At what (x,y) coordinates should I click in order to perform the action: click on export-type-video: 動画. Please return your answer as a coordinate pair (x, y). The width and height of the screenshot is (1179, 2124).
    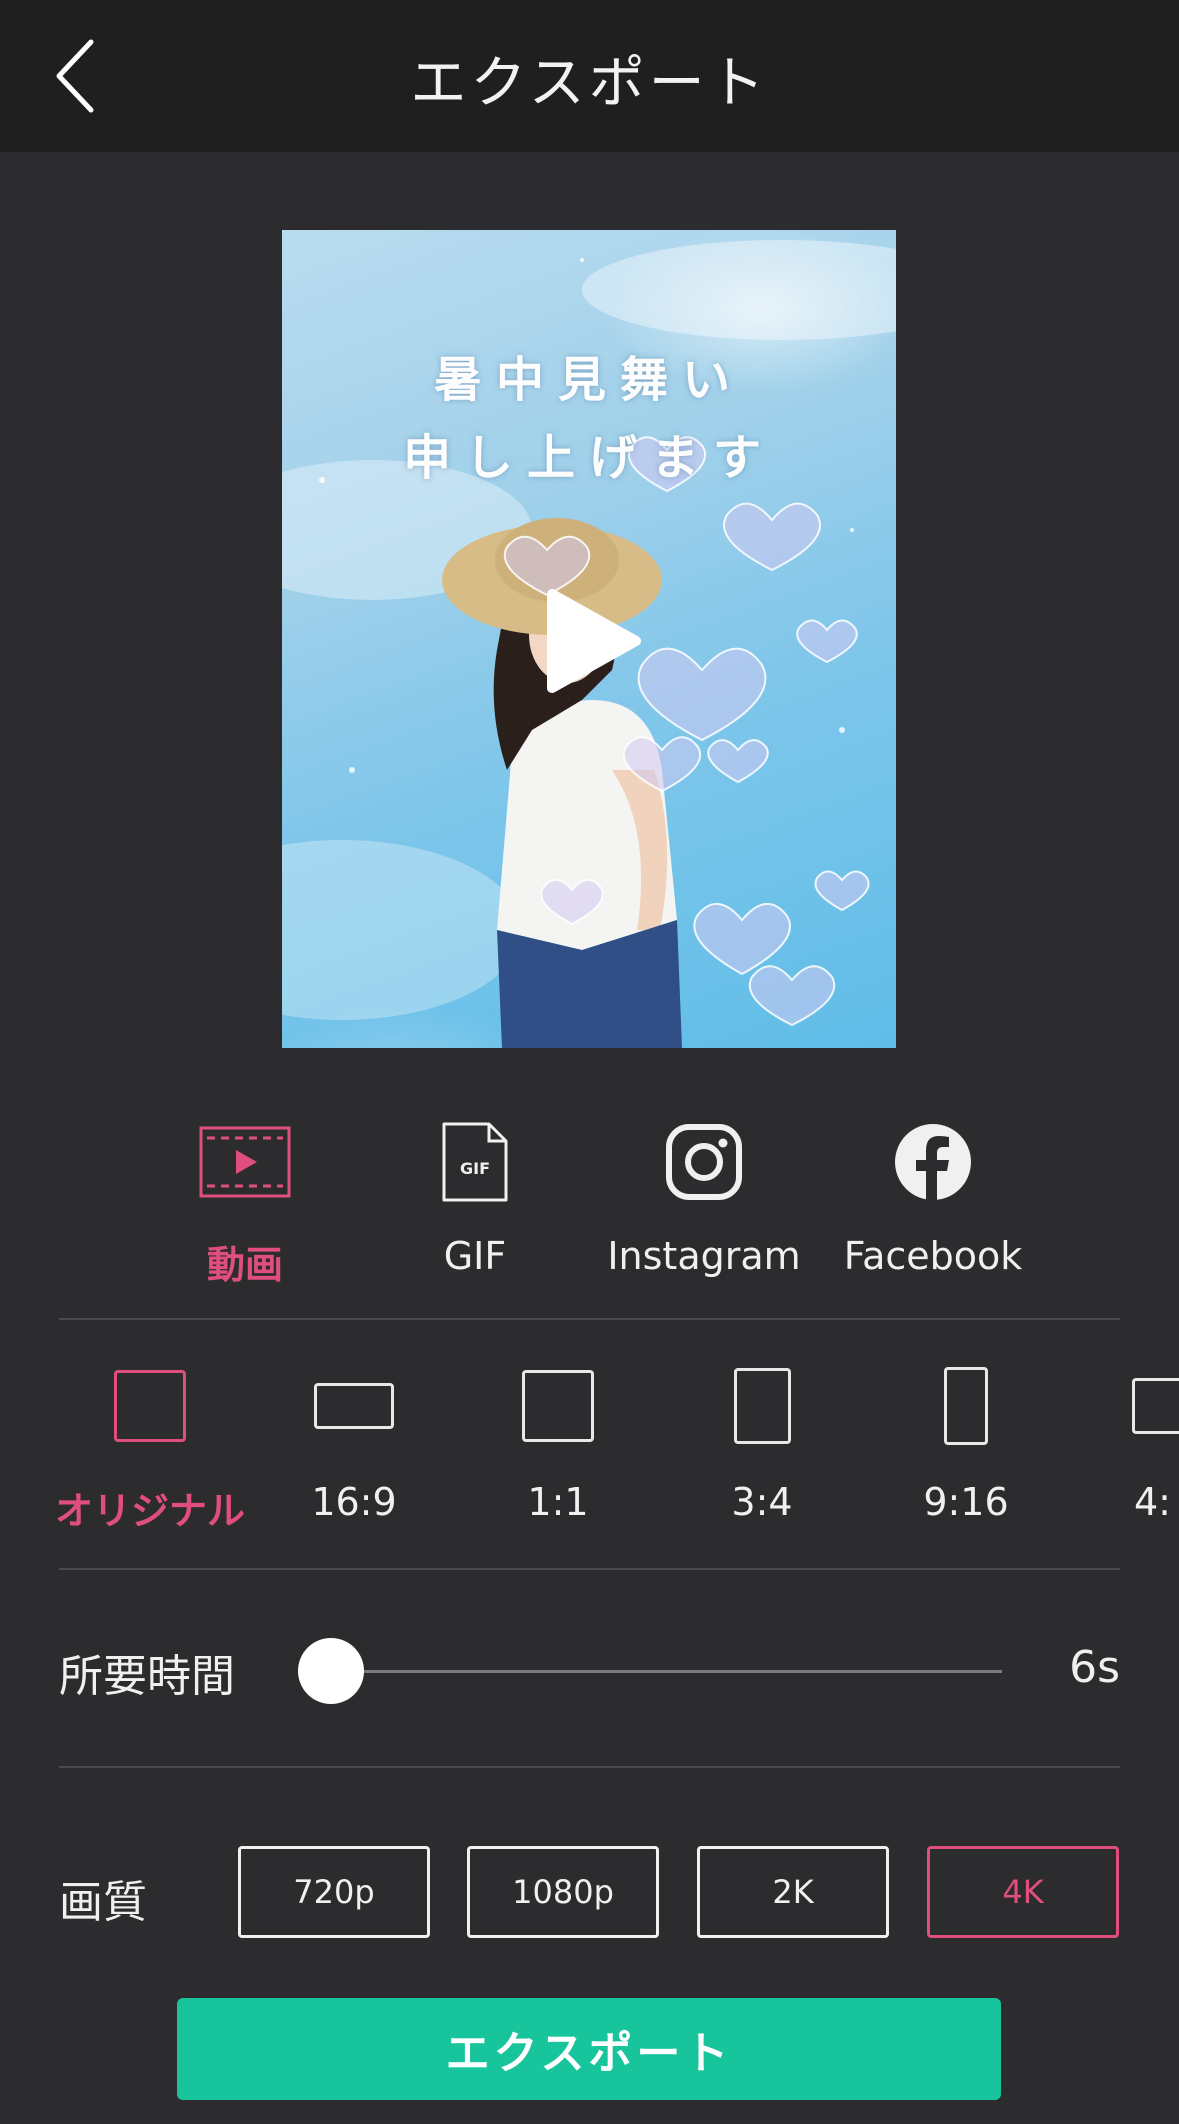
    Looking at the image, I should click on (245, 1203).